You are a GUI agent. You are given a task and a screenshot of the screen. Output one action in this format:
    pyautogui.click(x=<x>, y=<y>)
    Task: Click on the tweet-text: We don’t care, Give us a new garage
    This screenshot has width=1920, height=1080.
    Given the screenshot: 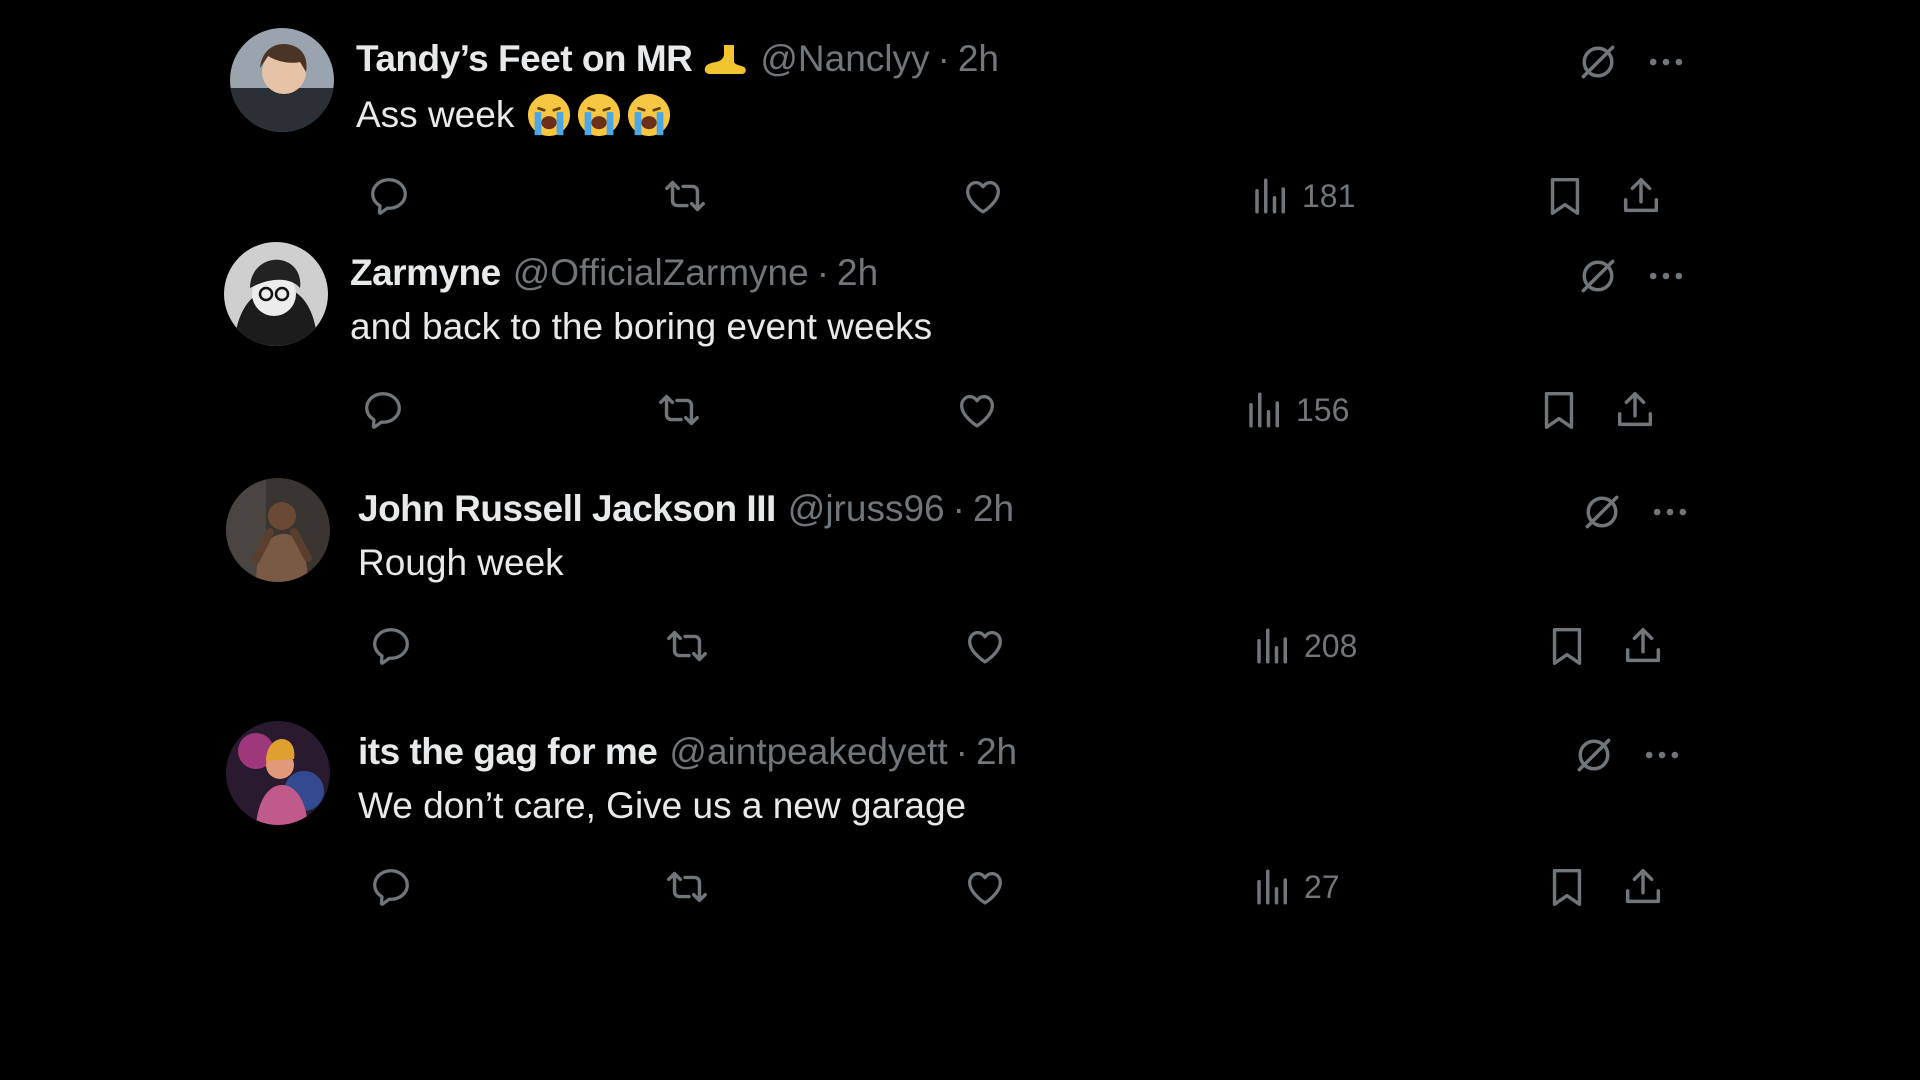 What is the action you would take?
    pyautogui.click(x=662, y=806)
    